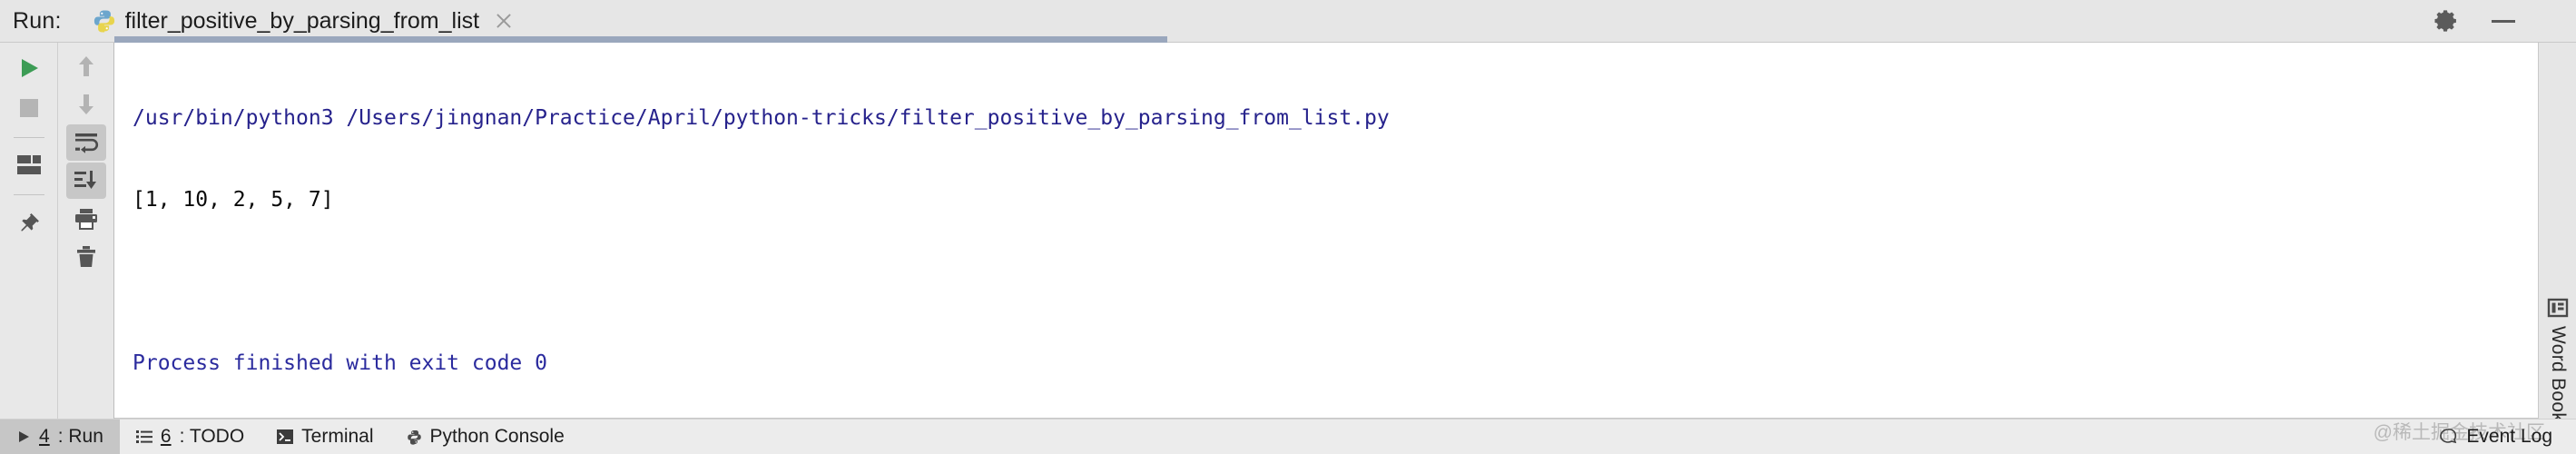 The width and height of the screenshot is (2576, 454). What do you see at coordinates (2558, 308) in the screenshot?
I see `book-panel-icon` at bounding box center [2558, 308].